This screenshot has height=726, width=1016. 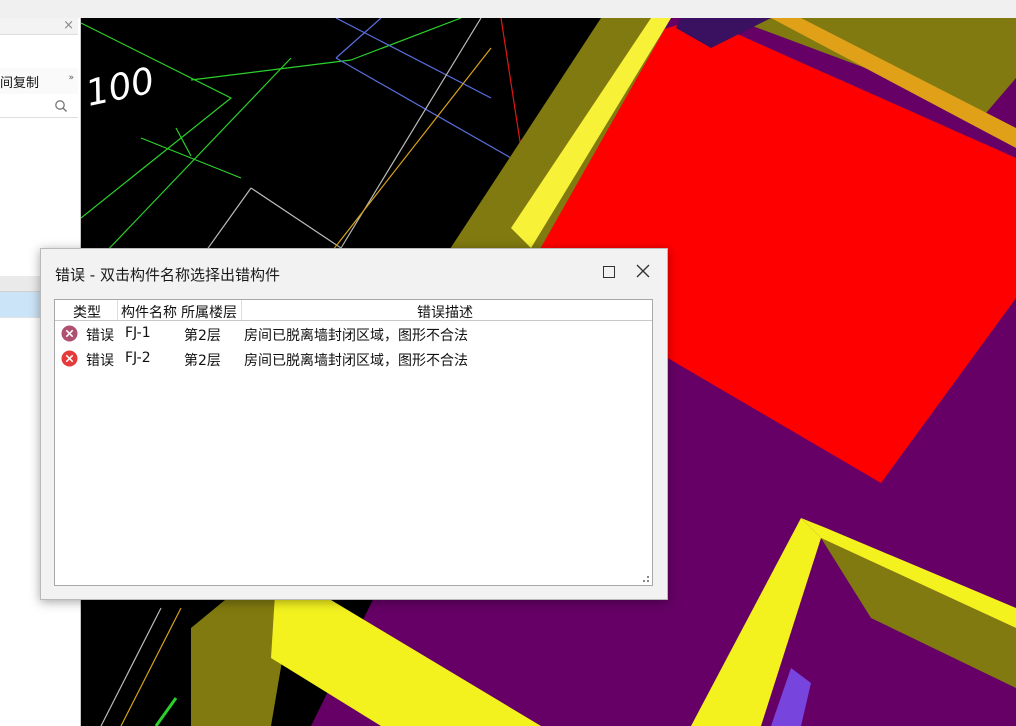 What do you see at coordinates (19, 81) in the screenshot?
I see `copy-button: 间复制` at bounding box center [19, 81].